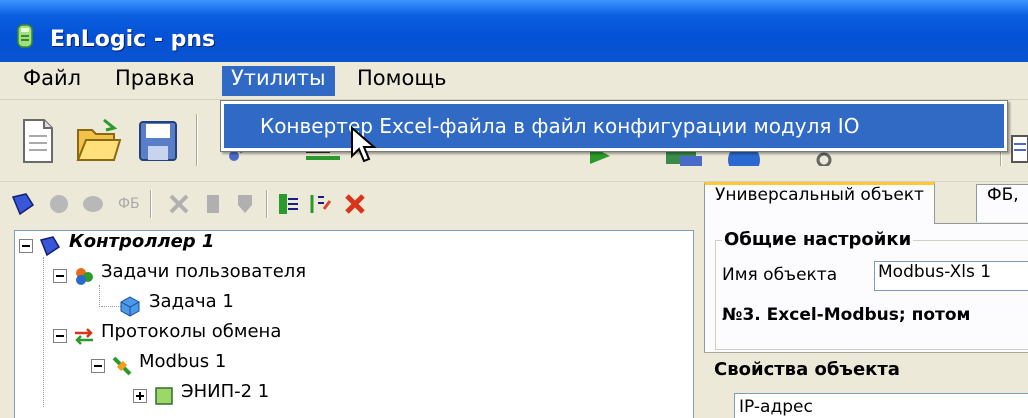  I want to click on cut-icon, so click(179, 204).